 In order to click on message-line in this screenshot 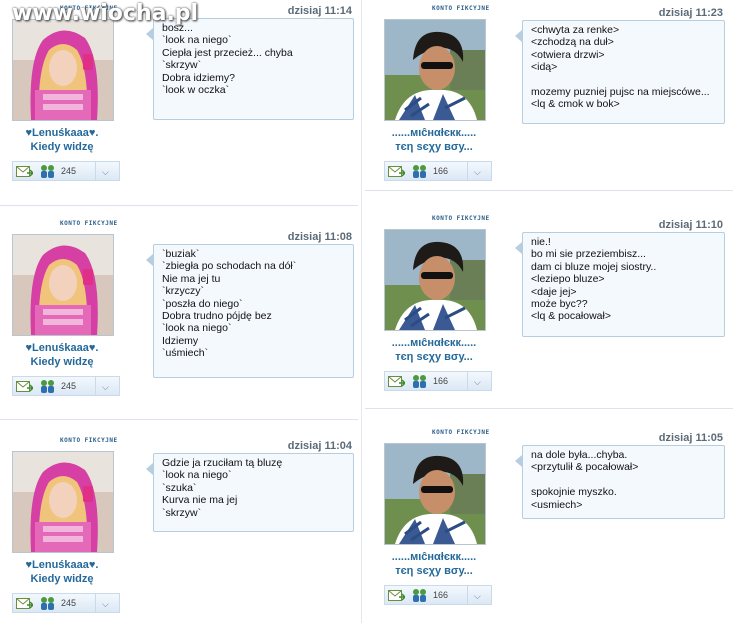, I will do `click(623, 80)`.